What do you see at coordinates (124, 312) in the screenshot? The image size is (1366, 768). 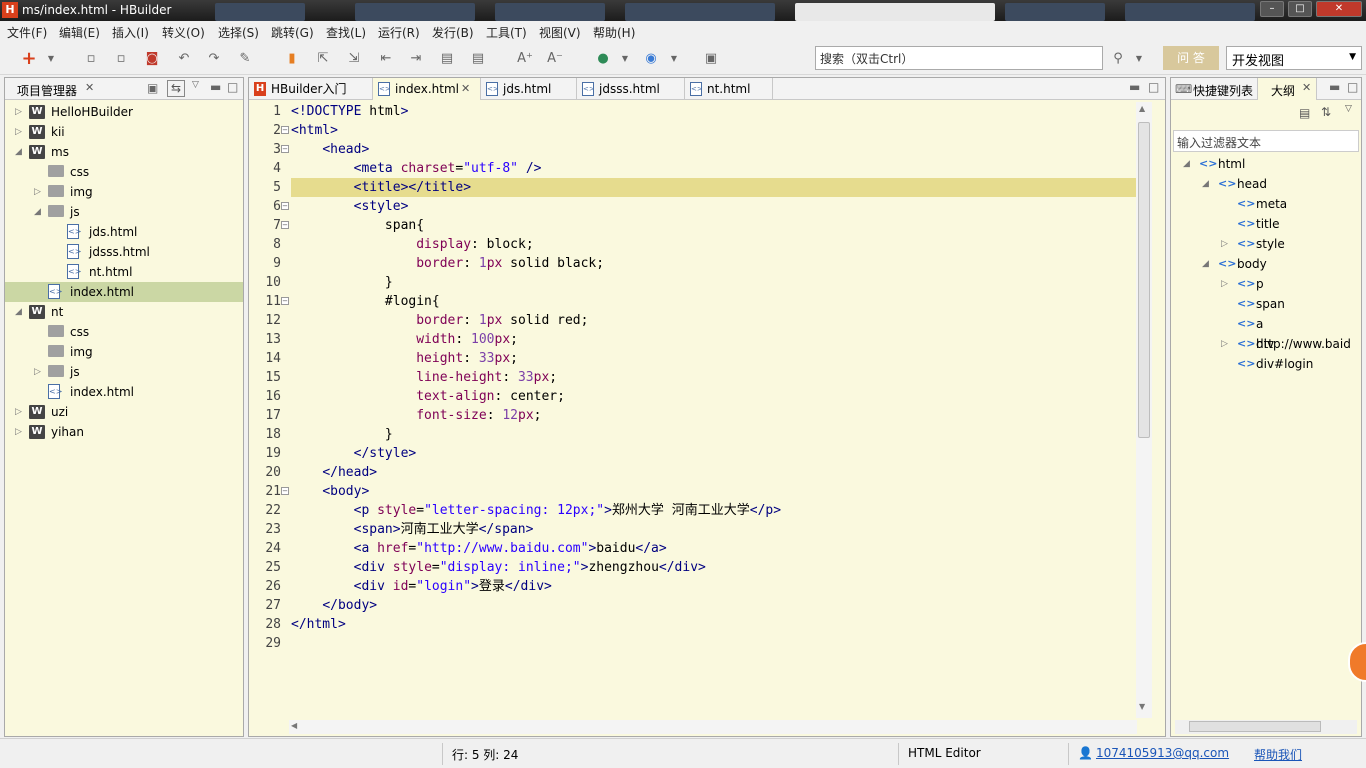 I see `tree-item: ◢ Wnt` at bounding box center [124, 312].